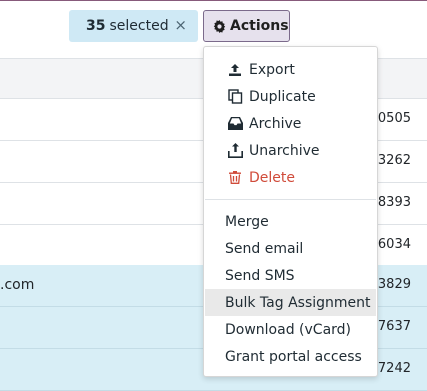 Image resolution: width=427 pixels, height=391 pixels. Describe the element at coordinates (272, 69) in the screenshot. I see `menu-item-label: Export` at that location.